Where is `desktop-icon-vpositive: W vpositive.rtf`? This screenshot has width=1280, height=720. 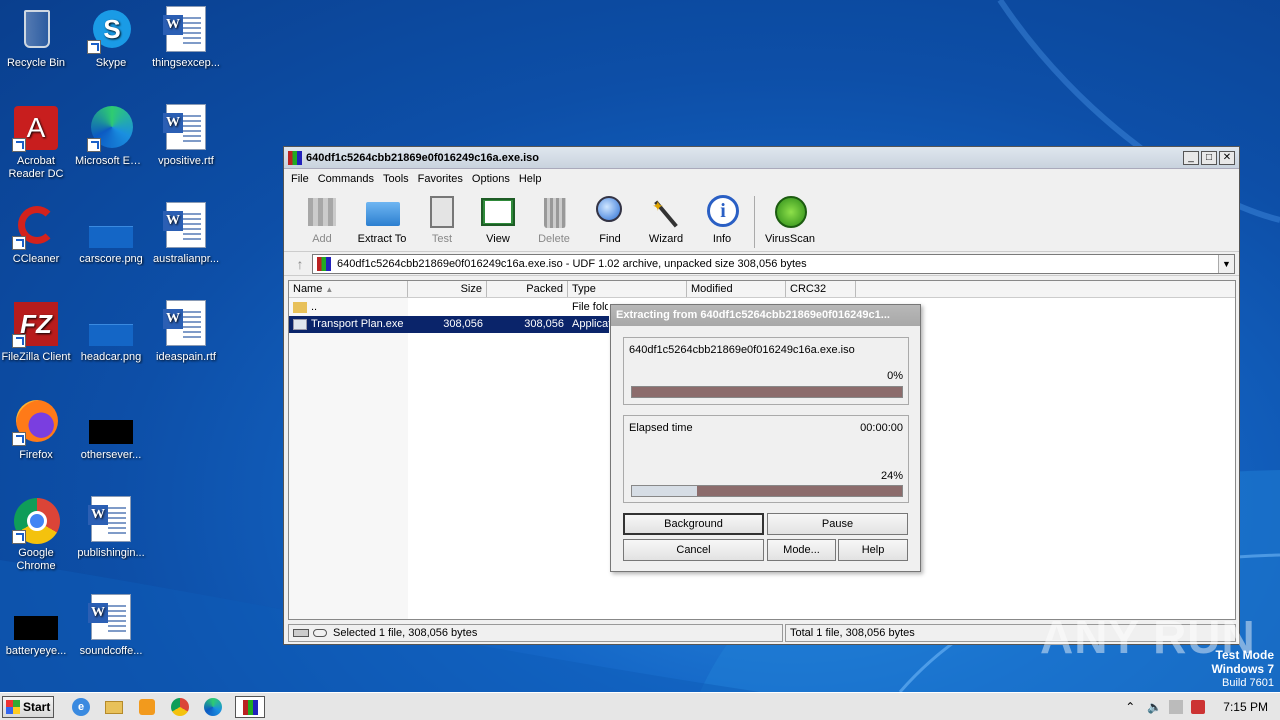 desktop-icon-vpositive: W vpositive.rtf is located at coordinates (186, 136).